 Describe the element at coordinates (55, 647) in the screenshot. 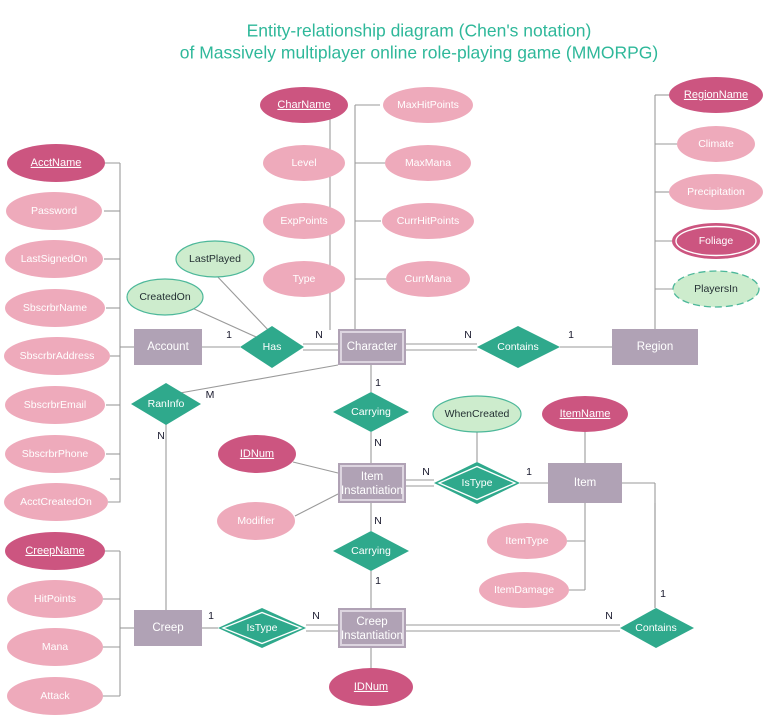

I see `attribute-mana-label: Mana` at that location.